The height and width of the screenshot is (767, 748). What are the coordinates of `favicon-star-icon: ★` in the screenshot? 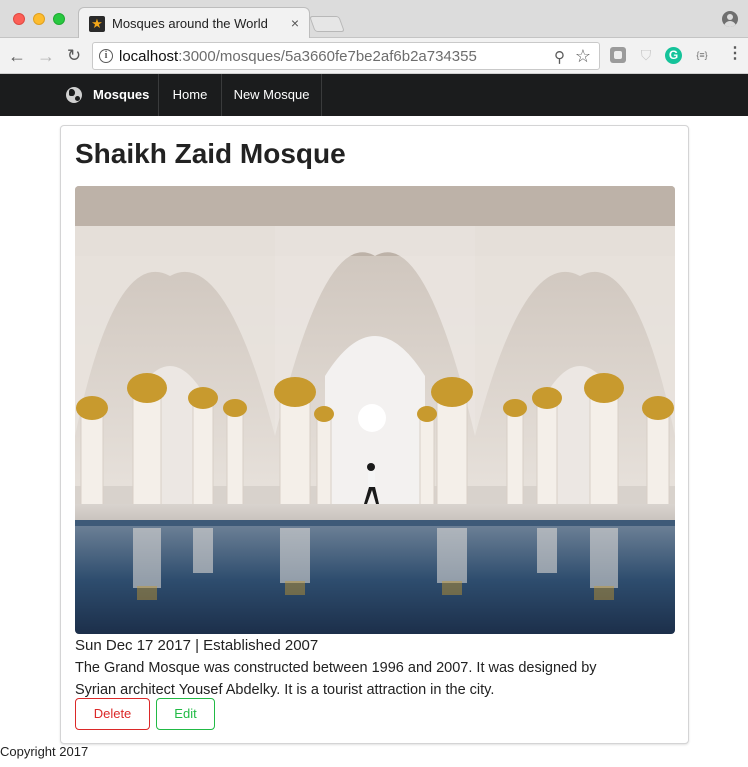 It's located at (97, 24).